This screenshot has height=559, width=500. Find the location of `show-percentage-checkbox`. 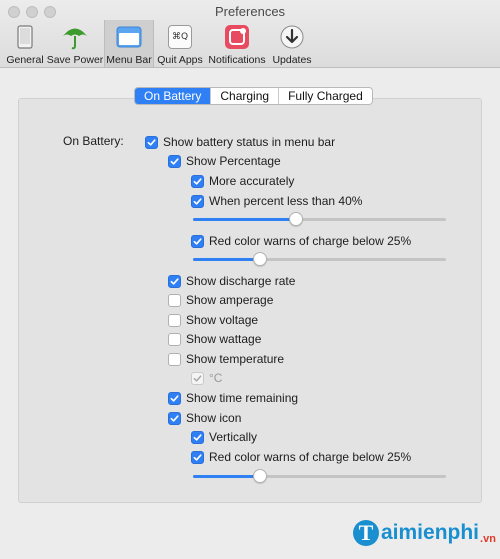

show-percentage-checkbox is located at coordinates (174, 161).